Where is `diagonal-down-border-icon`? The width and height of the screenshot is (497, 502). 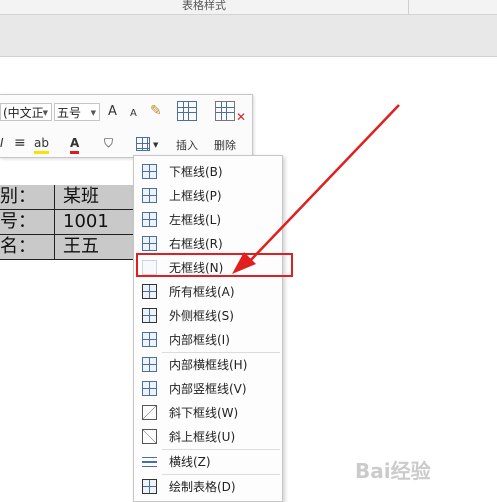
diagonal-down-border-icon is located at coordinates (149, 412).